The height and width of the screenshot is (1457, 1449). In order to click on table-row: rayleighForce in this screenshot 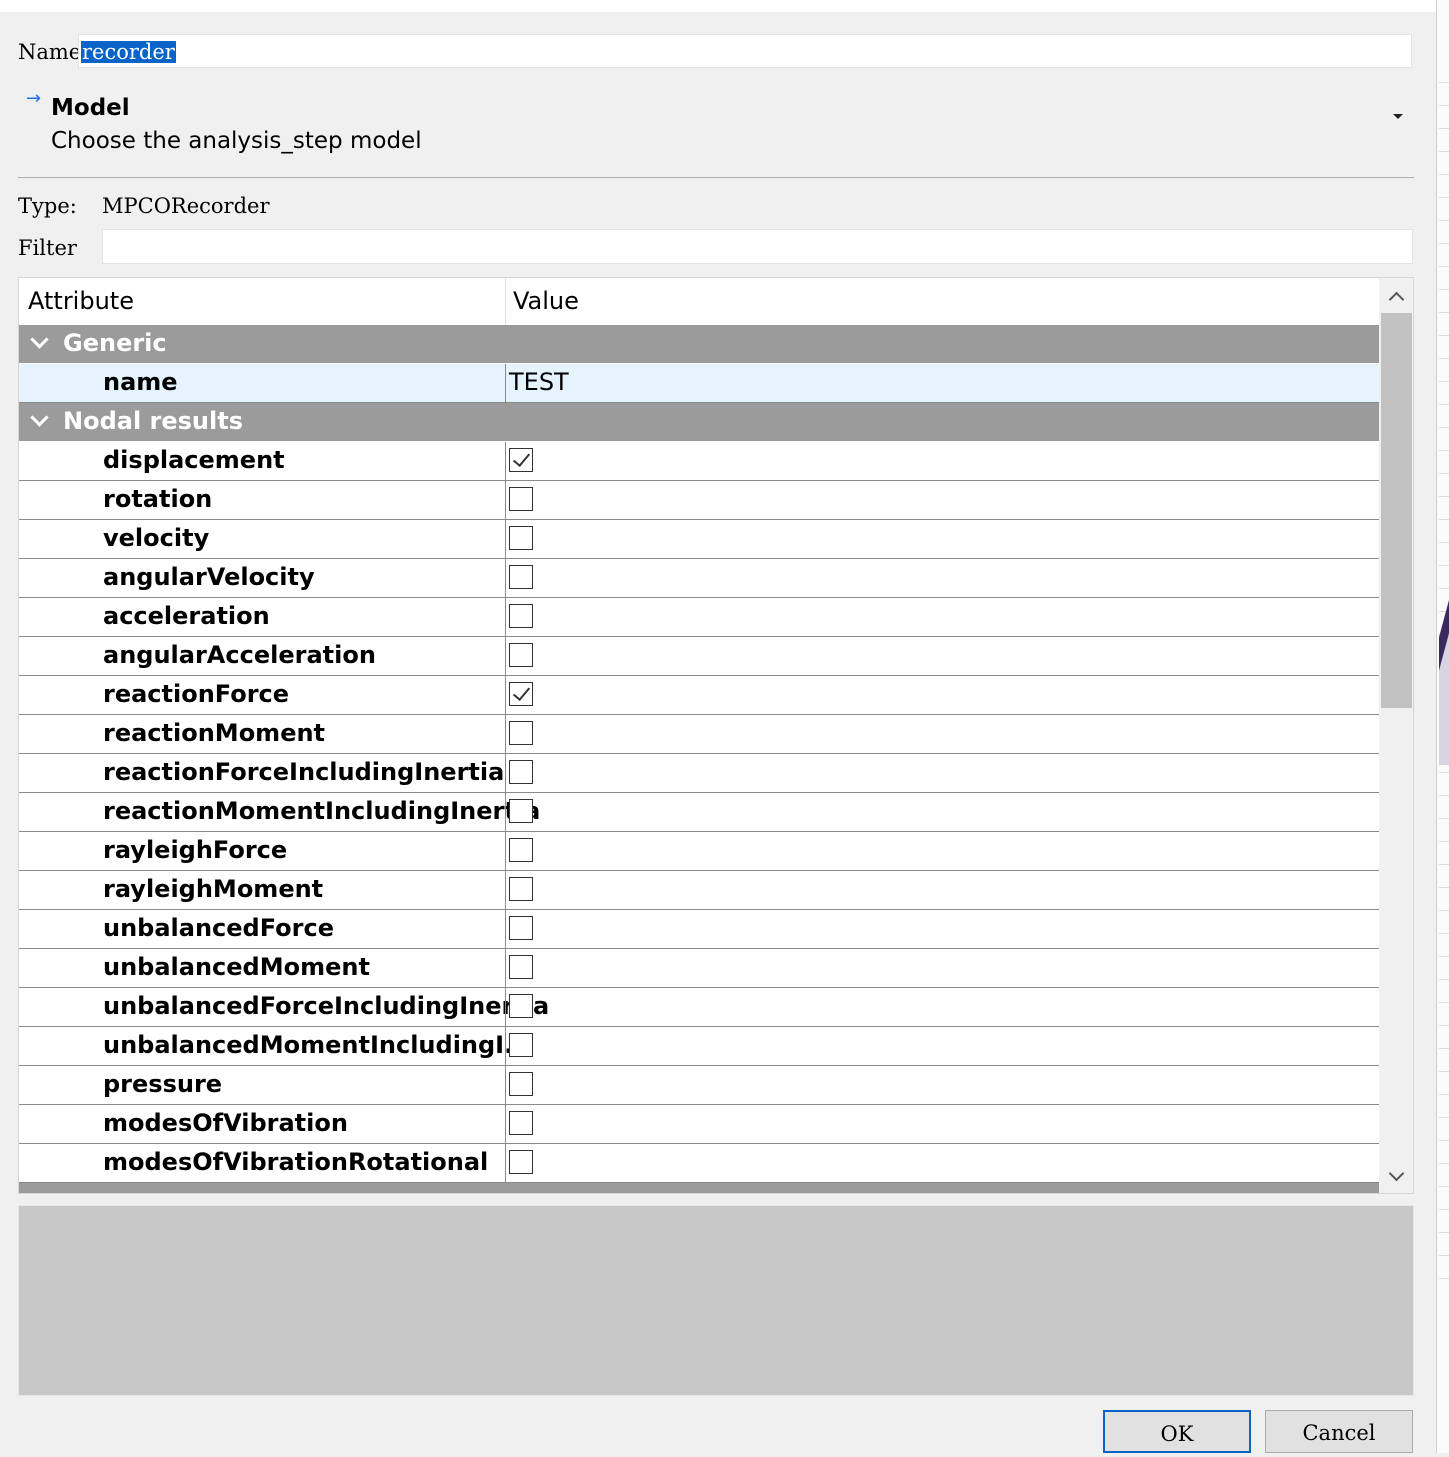, I will do `click(699, 851)`.